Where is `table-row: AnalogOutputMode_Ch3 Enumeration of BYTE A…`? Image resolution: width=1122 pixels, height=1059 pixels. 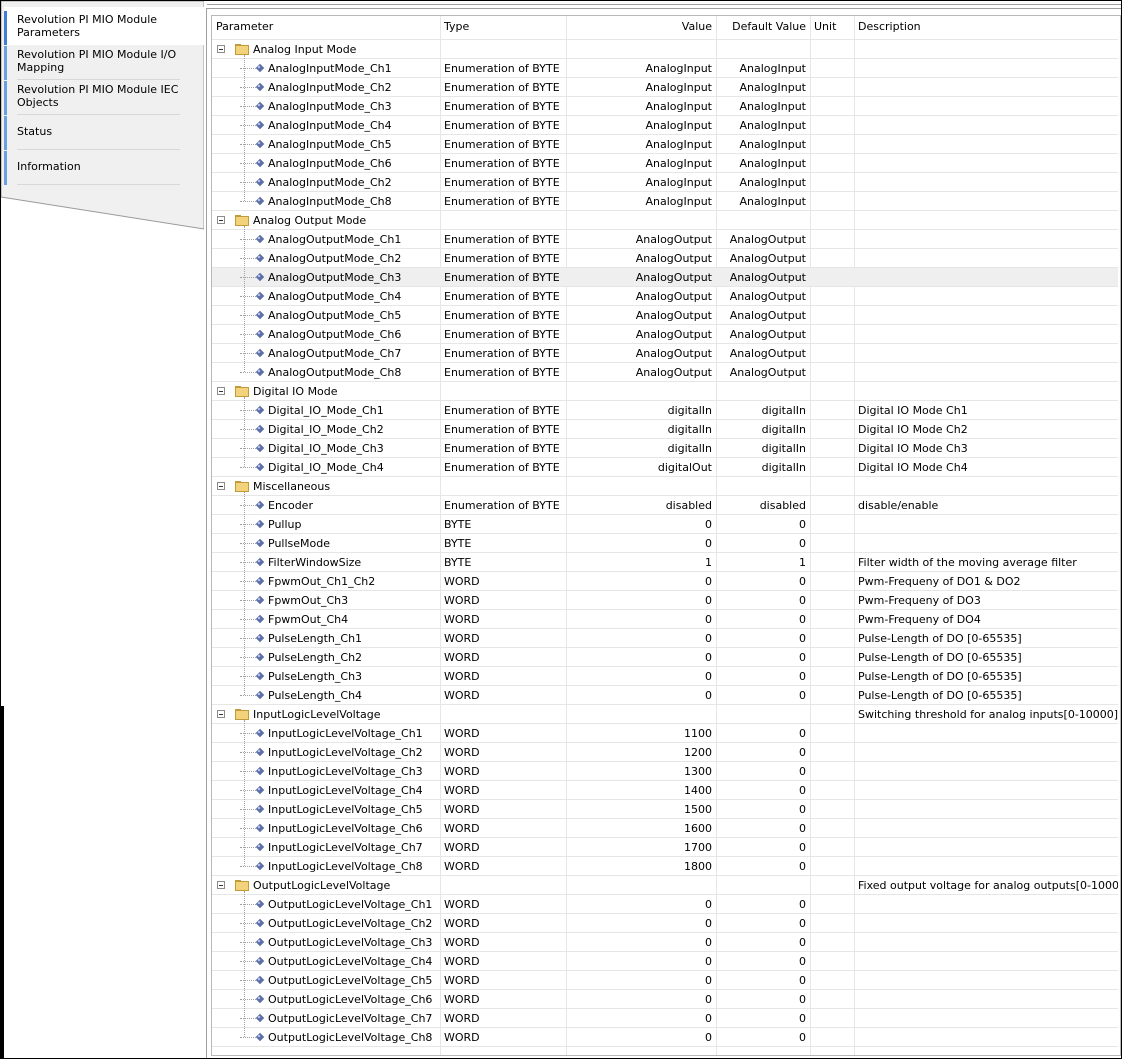 table-row: AnalogOutputMode_Ch3 Enumeration of BYTE A… is located at coordinates (665, 277).